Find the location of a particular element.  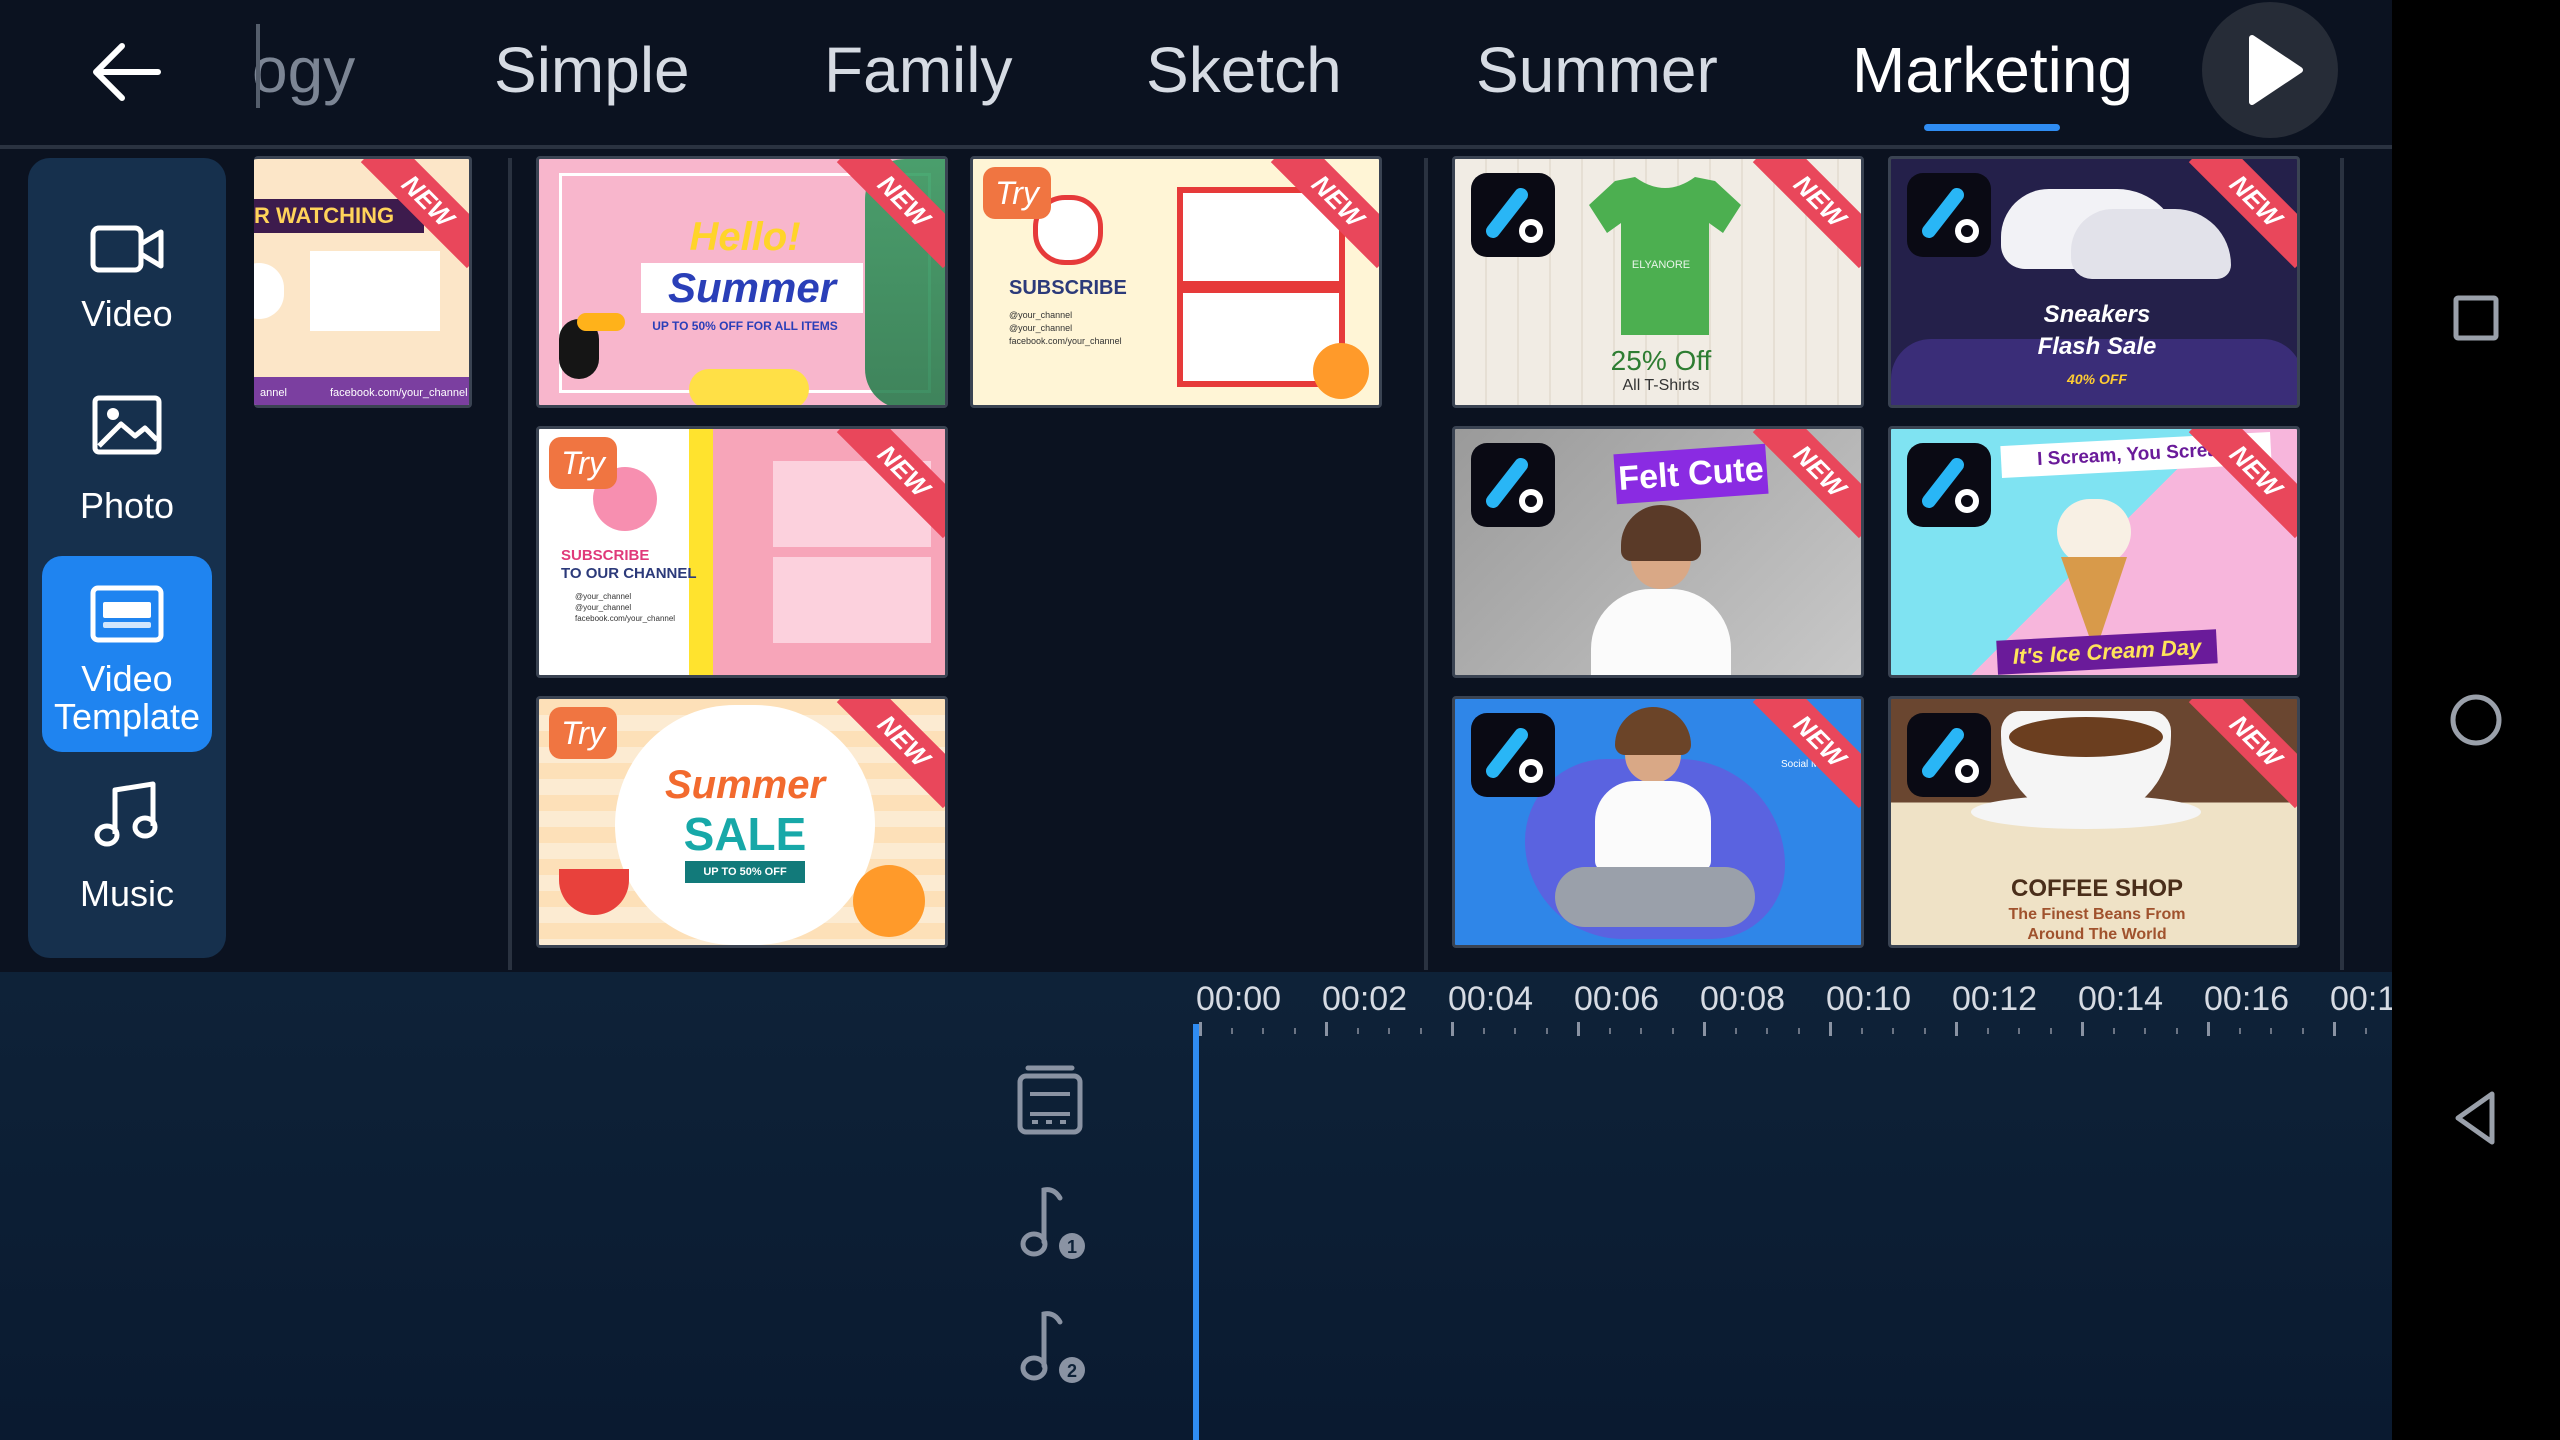

template-text: annel is located at coordinates (273, 393).